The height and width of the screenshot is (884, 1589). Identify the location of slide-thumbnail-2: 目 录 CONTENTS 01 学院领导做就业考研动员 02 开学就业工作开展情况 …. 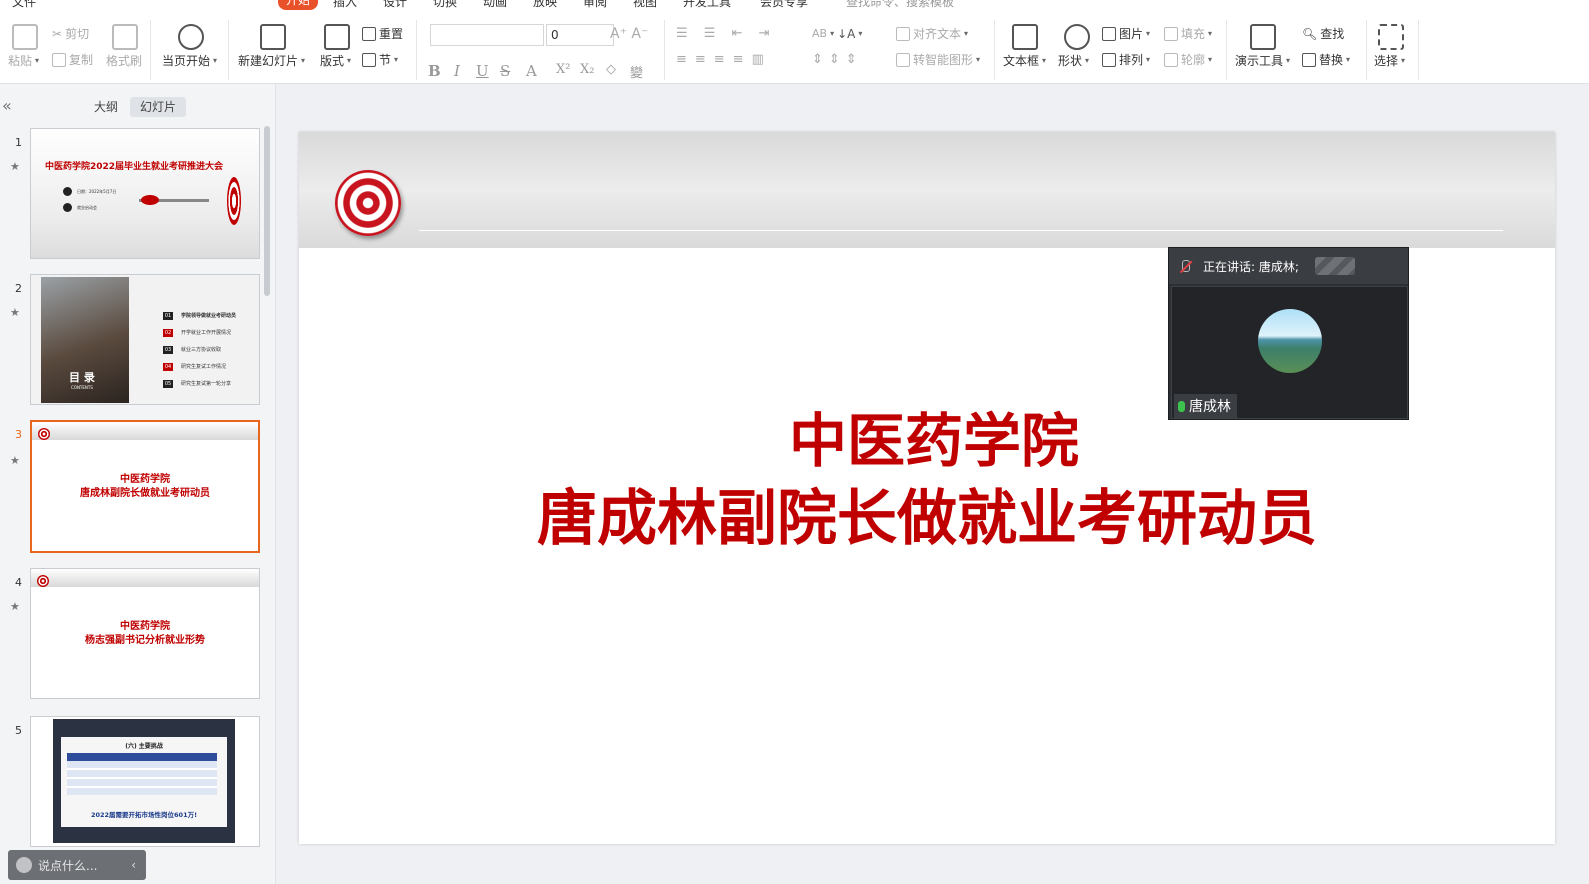
(145, 339).